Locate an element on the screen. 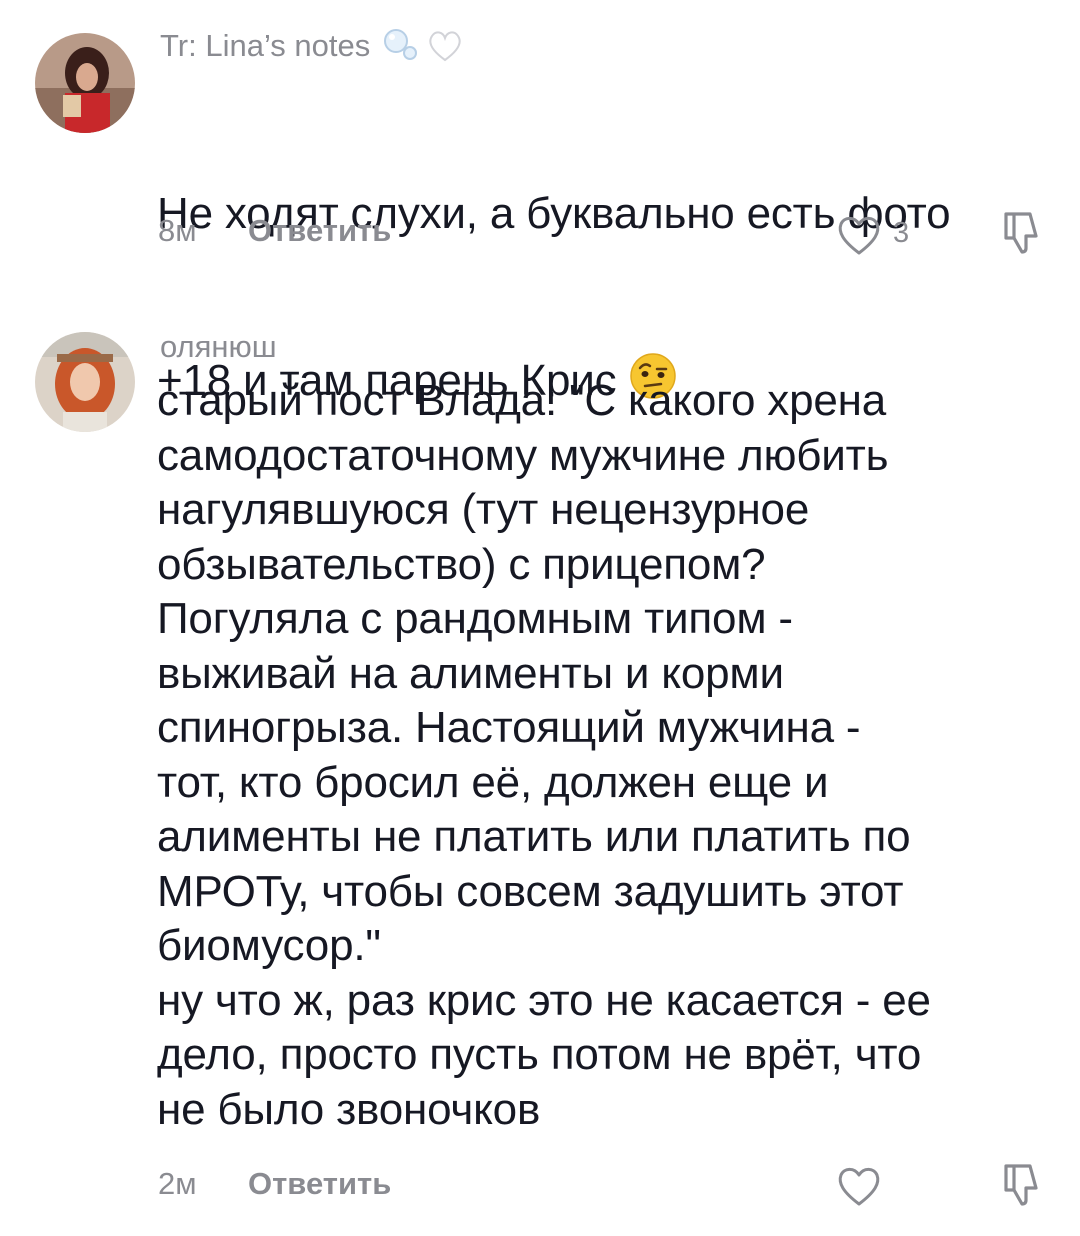 The height and width of the screenshot is (1236, 1080). comment-author: Tr: Lina’s notes is located at coordinates (311, 46).